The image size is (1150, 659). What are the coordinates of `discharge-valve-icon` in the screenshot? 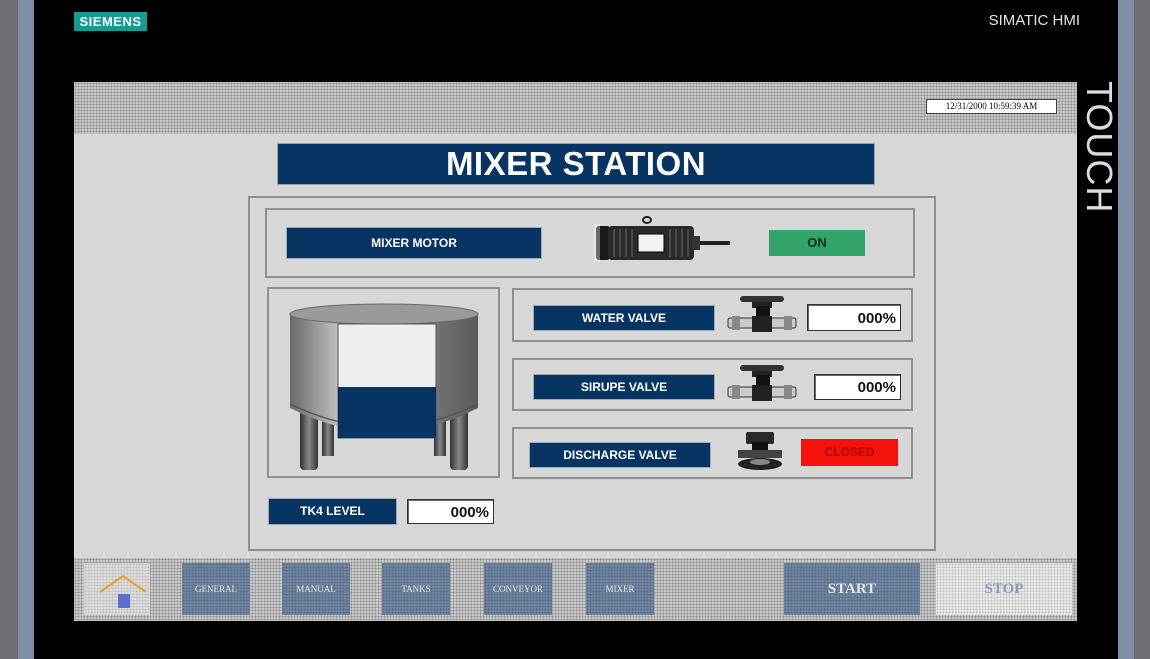 It's located at (760, 451).